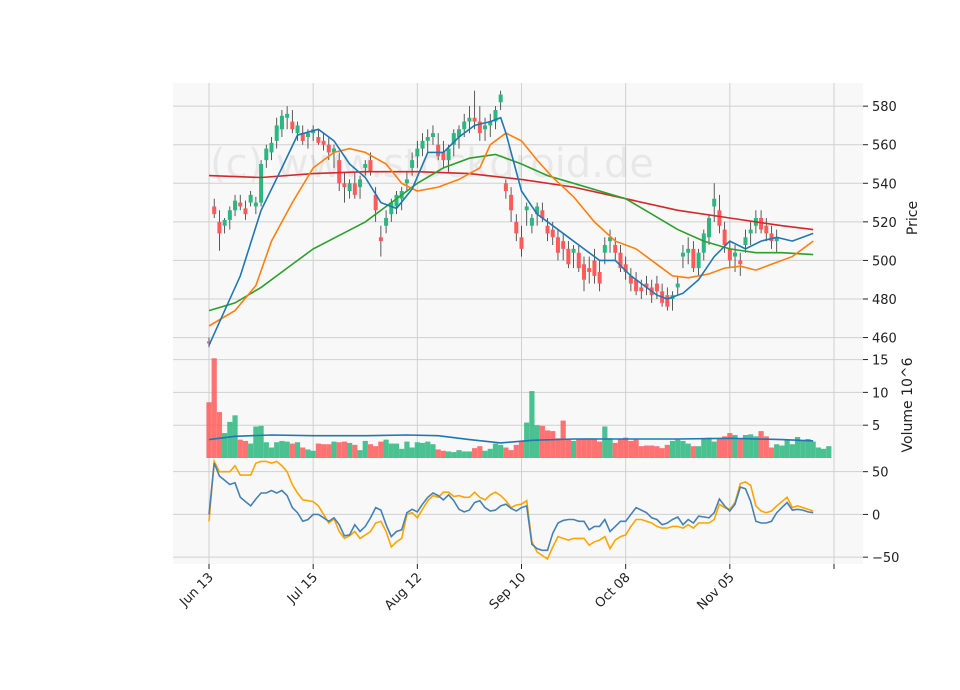 The height and width of the screenshot is (690, 960). Describe the element at coordinates (715, 591) in the screenshot. I see `x-tick-label: Nov 05` at that location.